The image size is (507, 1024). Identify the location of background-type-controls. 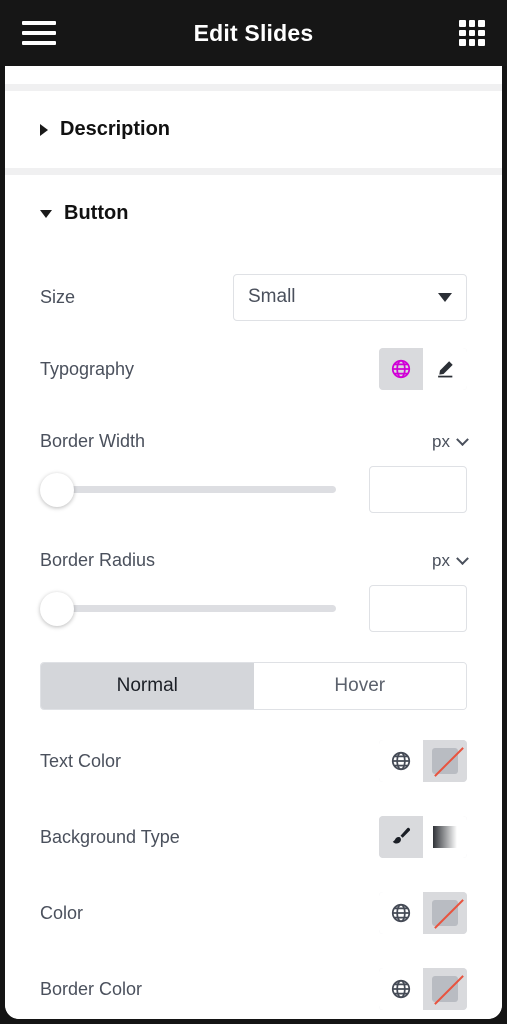
(423, 837).